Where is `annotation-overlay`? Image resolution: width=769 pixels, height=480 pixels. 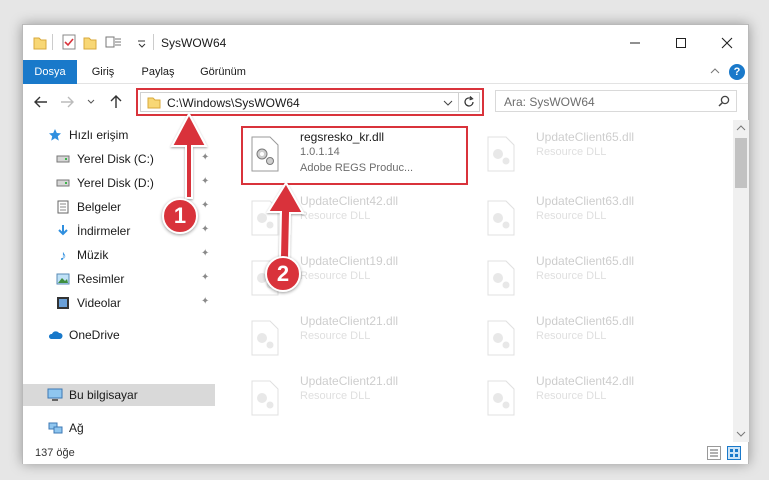 annotation-overlay is located at coordinates (237, 185).